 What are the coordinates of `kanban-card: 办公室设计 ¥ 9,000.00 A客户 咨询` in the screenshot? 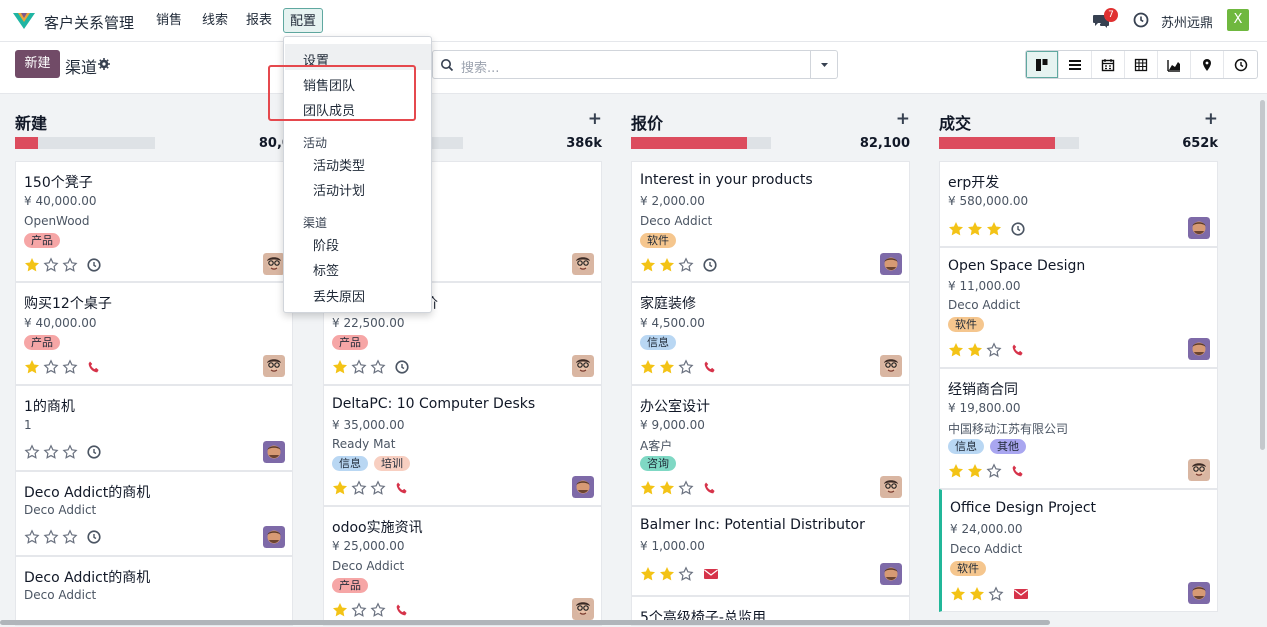 It's located at (770, 445).